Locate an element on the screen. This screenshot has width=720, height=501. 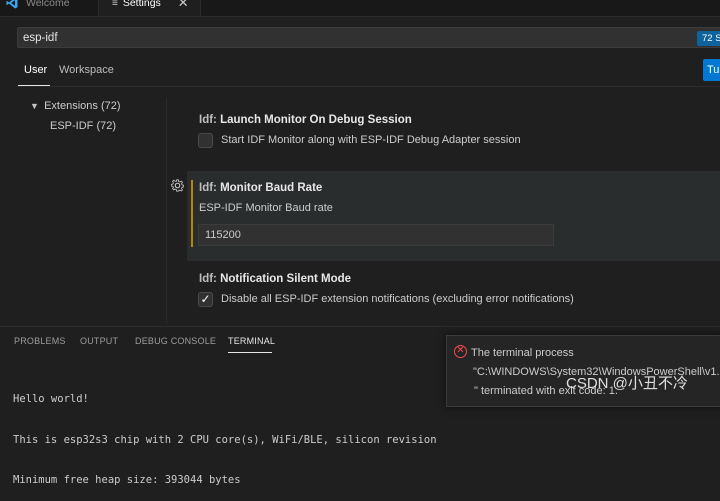
toc-espidf-count: (72) is located at coordinates (106, 126).